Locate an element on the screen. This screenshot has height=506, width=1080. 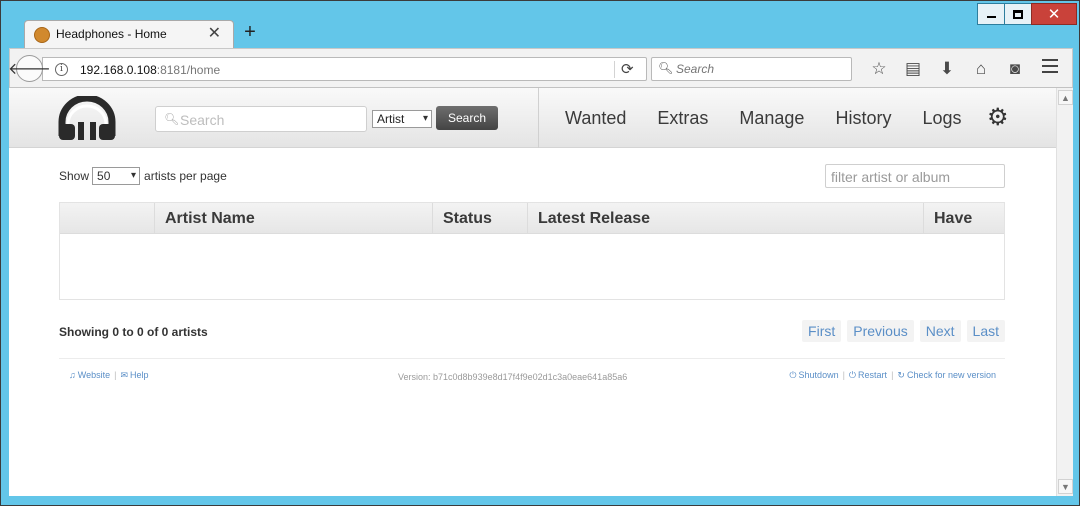
nav-manage: Manage is located at coordinates (771, 118).